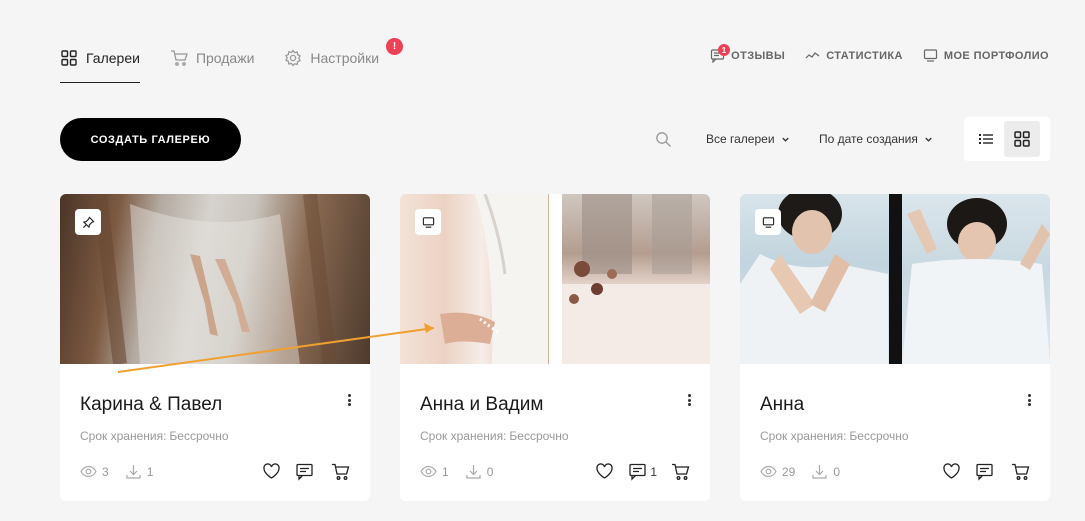 The height and width of the screenshot is (521, 1085). Describe the element at coordinates (789, 471) in the screenshot. I see `views-count: 29` at that location.